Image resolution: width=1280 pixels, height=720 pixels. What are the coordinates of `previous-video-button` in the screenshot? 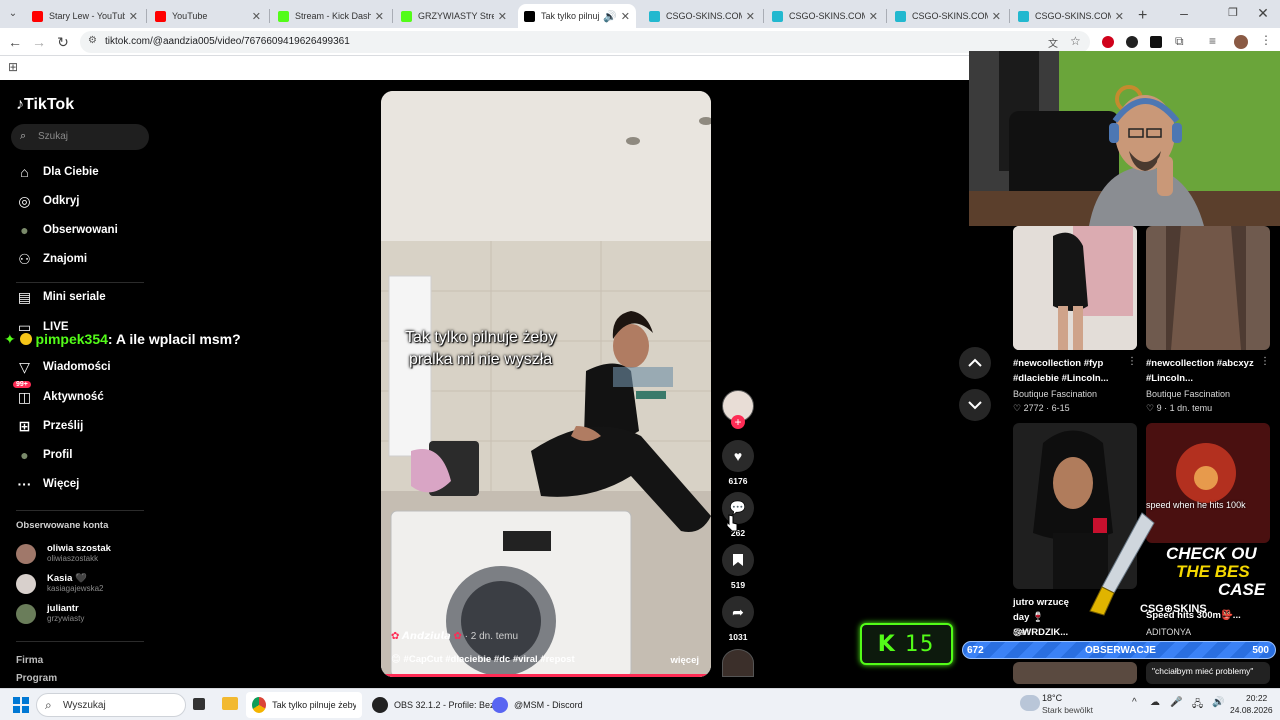 It's located at (975, 363).